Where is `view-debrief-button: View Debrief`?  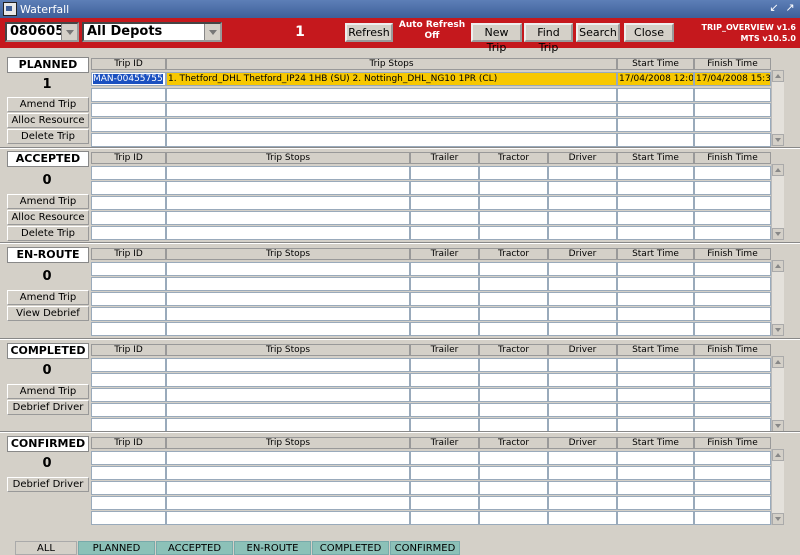 view-debrief-button: View Debrief is located at coordinates (48, 313).